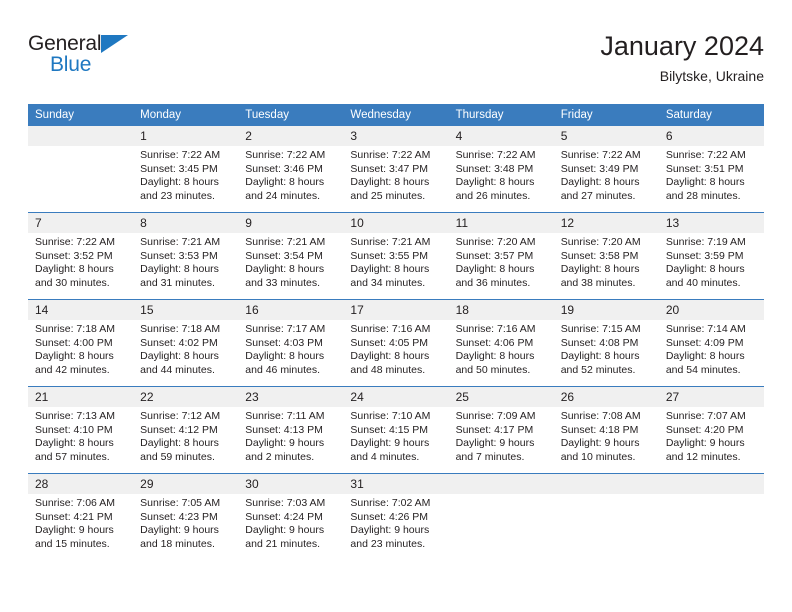 Image resolution: width=792 pixels, height=612 pixels. Describe the element at coordinates (711, 115) in the screenshot. I see `weekday-header-saturday: Saturday` at that location.